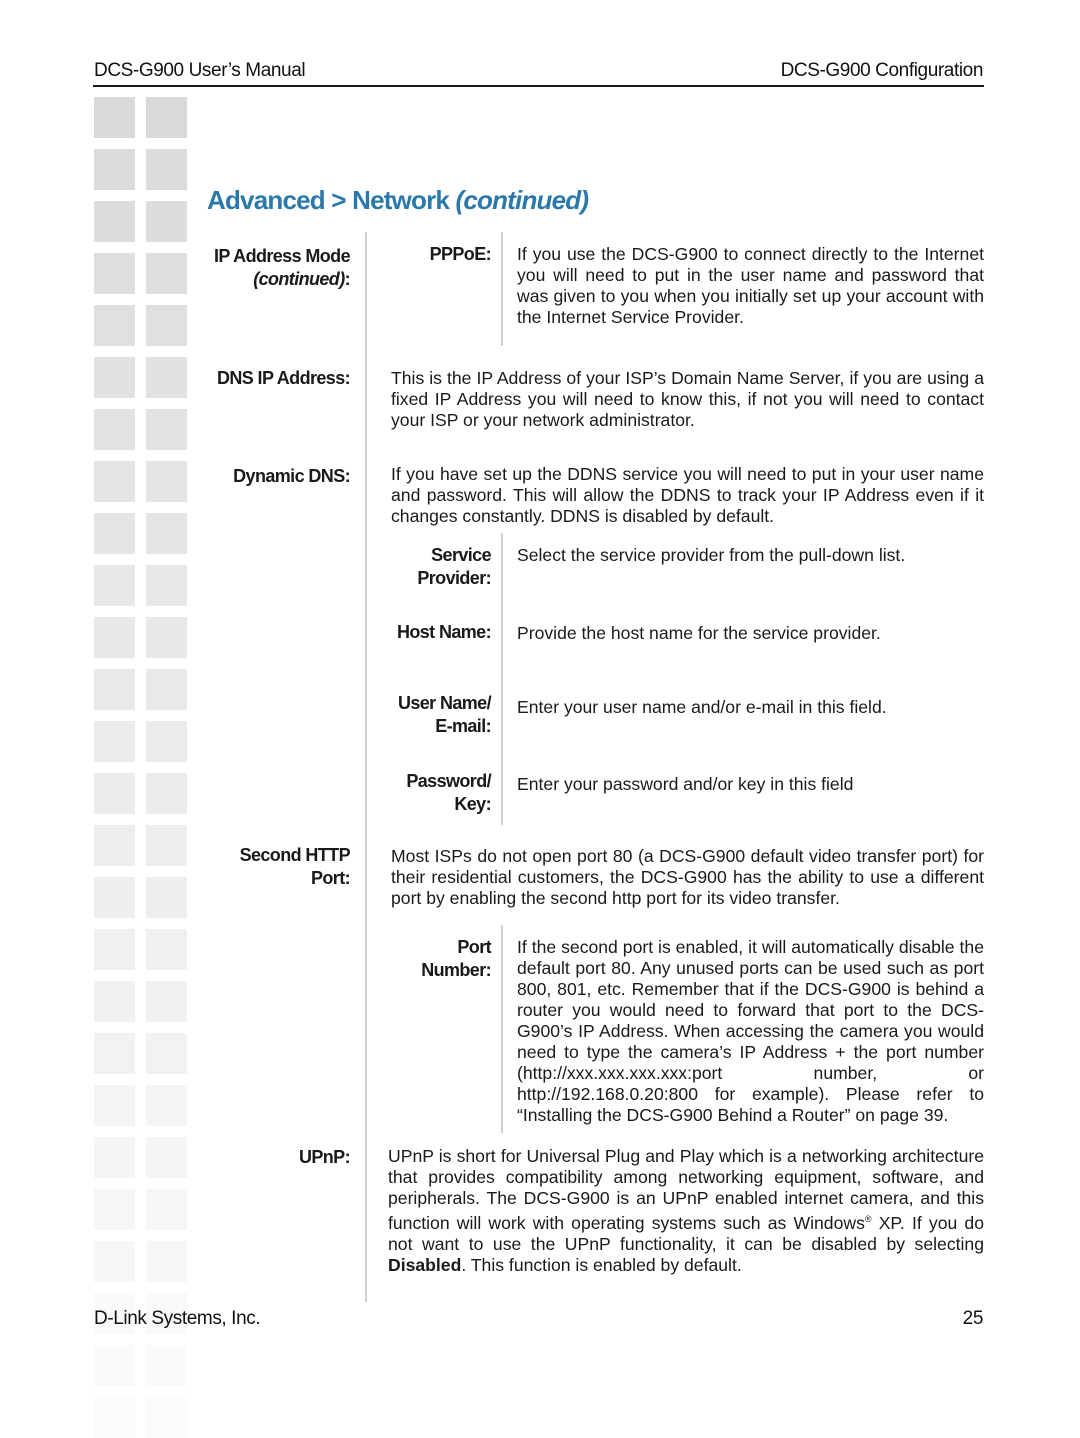 The width and height of the screenshot is (1080, 1438). I want to click on title-main: Advanced > Network, so click(331, 200).